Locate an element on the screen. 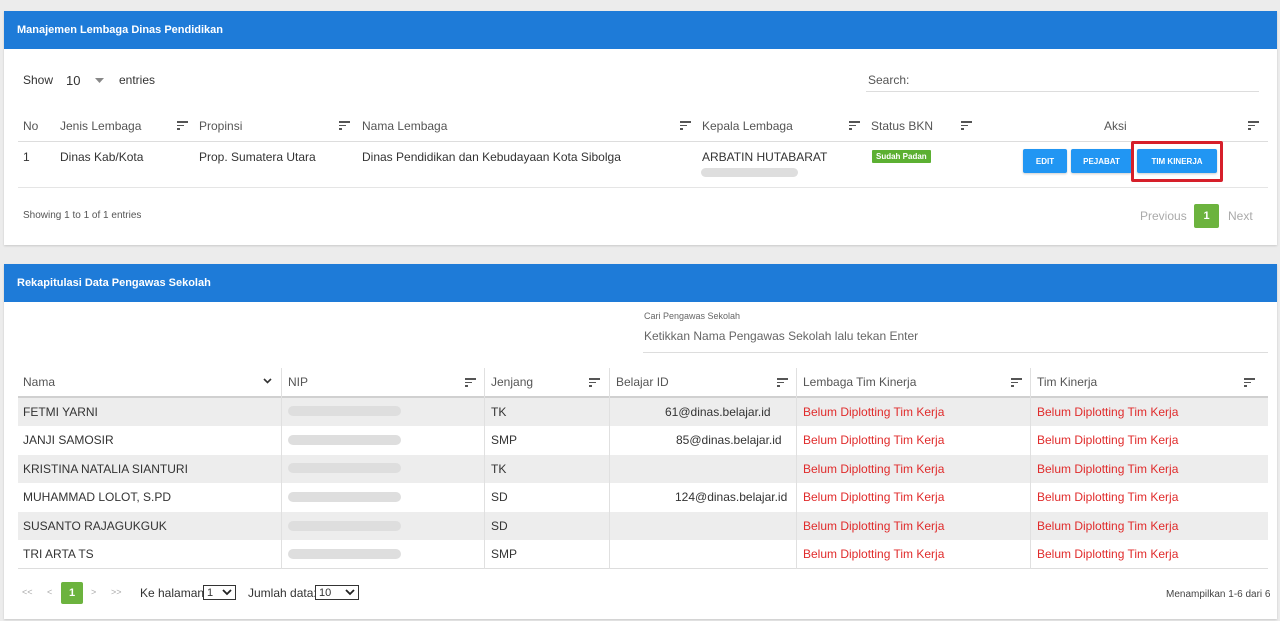 The image size is (1280, 621). col-header-lembaga-tim: Lembaga Tim Kinerja is located at coordinates (859, 382).